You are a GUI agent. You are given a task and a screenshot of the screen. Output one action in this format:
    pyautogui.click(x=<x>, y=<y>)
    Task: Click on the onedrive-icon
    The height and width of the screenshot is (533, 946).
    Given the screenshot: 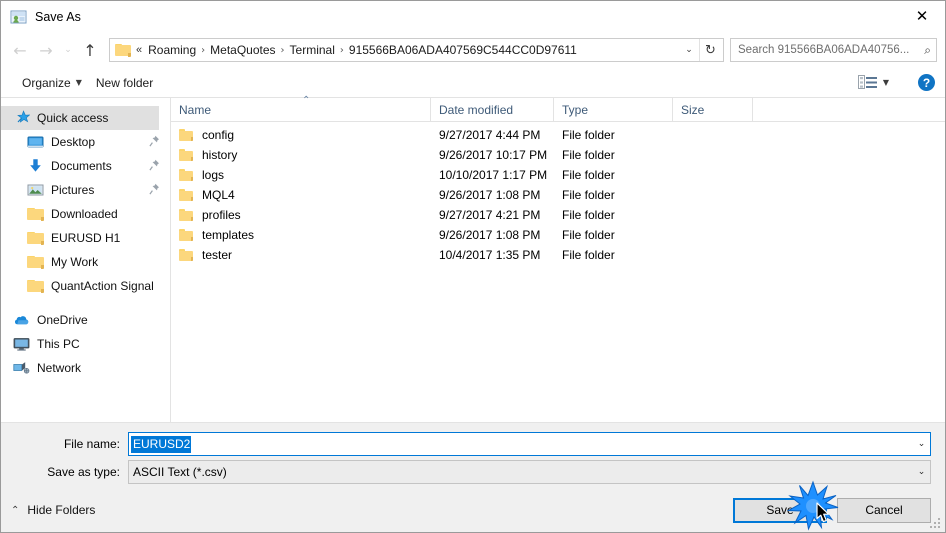 What is the action you would take?
    pyautogui.click(x=21, y=320)
    